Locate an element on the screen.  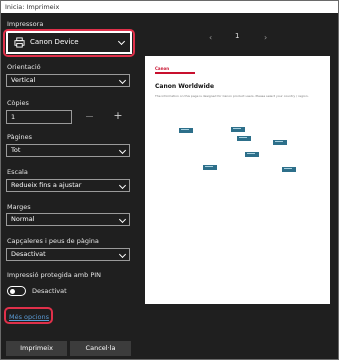
orientation-value: Vertical is located at coordinates (23, 80).